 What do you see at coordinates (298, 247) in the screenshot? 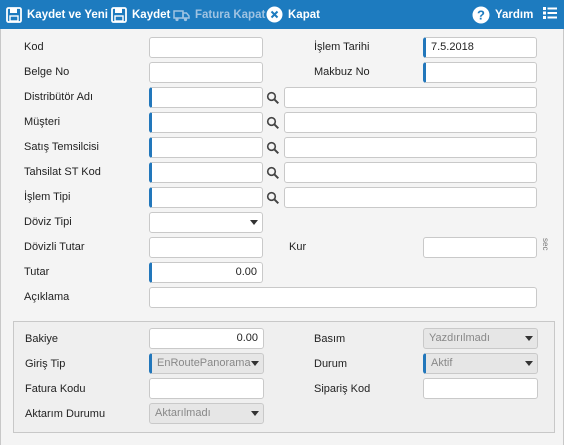
I see `kur-label: Kur` at bounding box center [298, 247].